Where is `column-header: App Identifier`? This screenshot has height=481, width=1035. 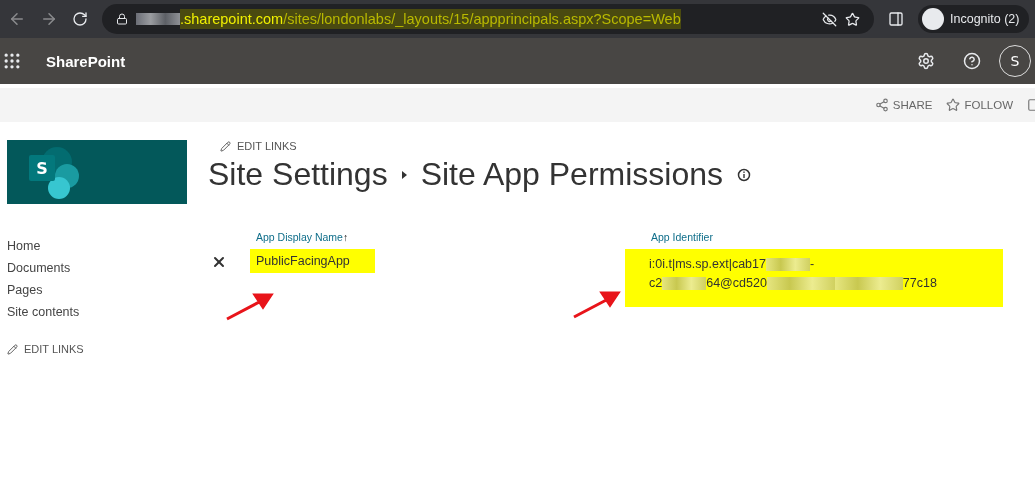
column-header: App Identifier is located at coordinates (841, 237).